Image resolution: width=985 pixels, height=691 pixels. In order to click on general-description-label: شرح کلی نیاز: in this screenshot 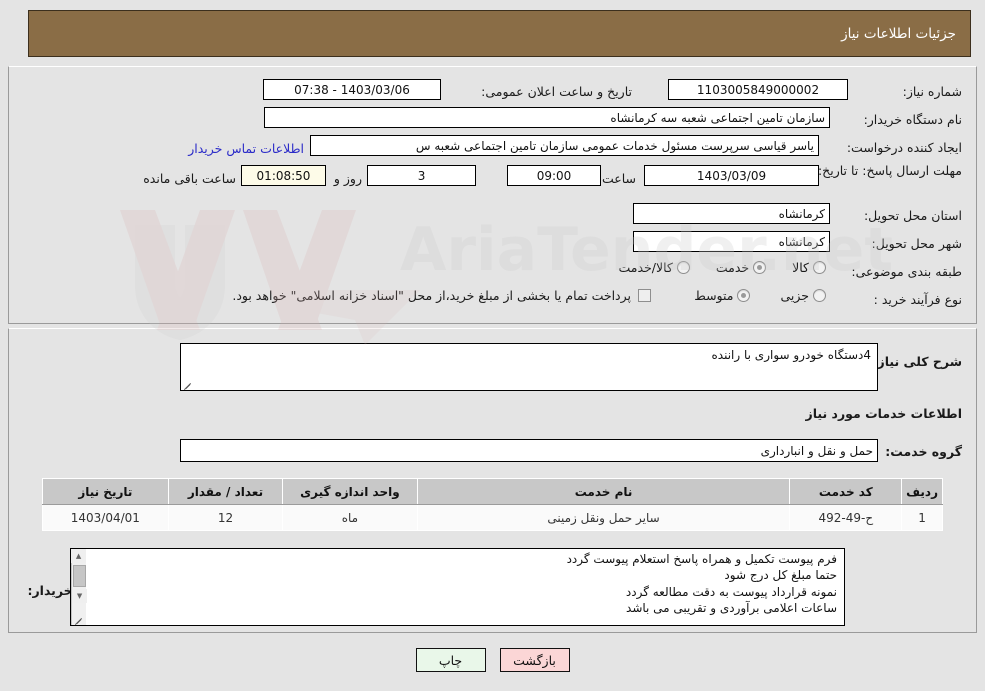, I will do `click(917, 361)`.